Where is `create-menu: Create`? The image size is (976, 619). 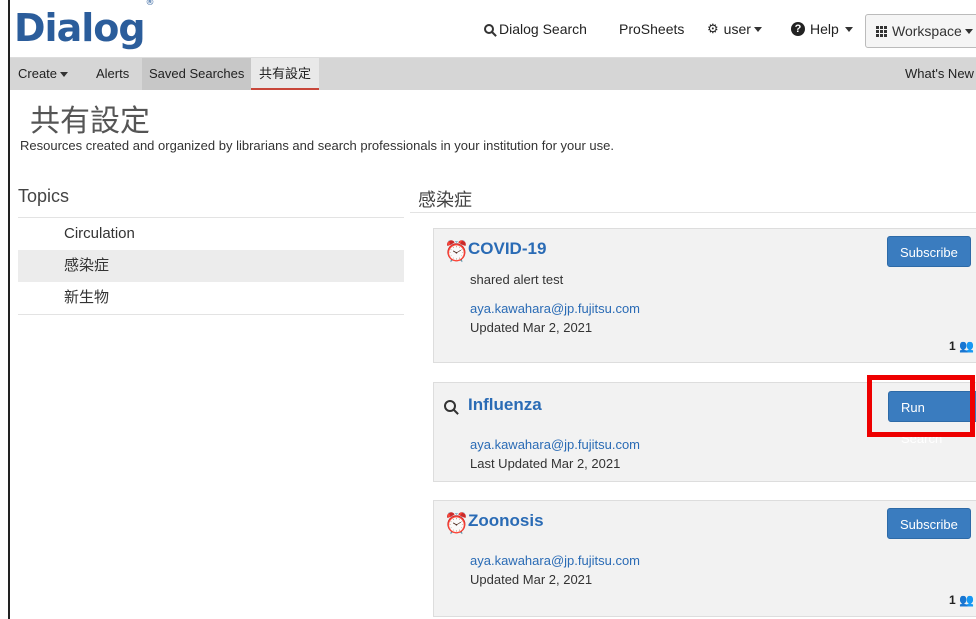
create-menu: Create is located at coordinates (43, 74).